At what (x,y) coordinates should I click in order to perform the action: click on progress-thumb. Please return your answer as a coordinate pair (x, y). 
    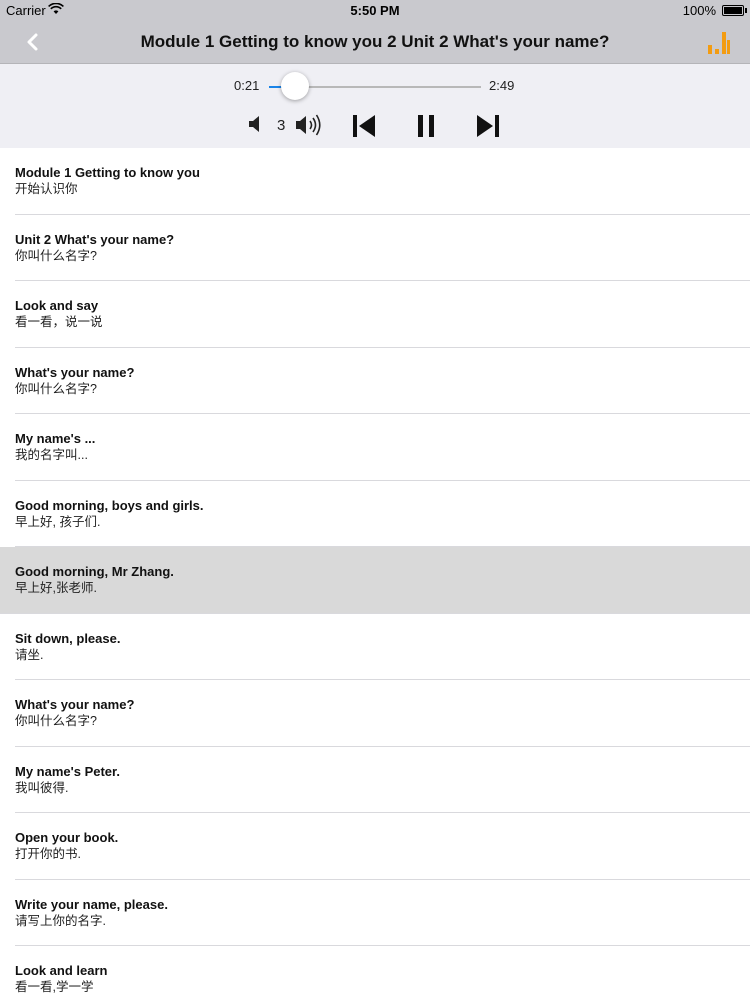
    Looking at the image, I should click on (295, 86).